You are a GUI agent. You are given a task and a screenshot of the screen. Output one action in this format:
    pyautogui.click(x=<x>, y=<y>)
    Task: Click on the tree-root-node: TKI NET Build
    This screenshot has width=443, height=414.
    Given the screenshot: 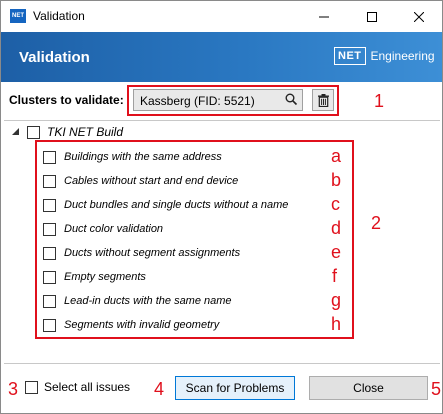 What is the action you would take?
    pyautogui.click(x=67, y=132)
    